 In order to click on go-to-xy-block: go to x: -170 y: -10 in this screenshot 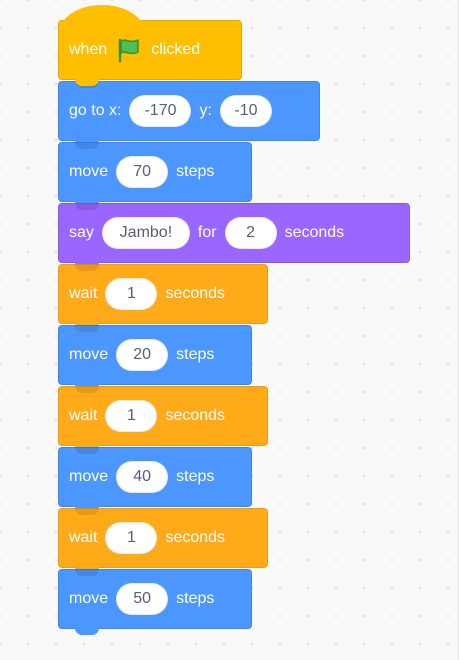, I will do `click(189, 114)`.